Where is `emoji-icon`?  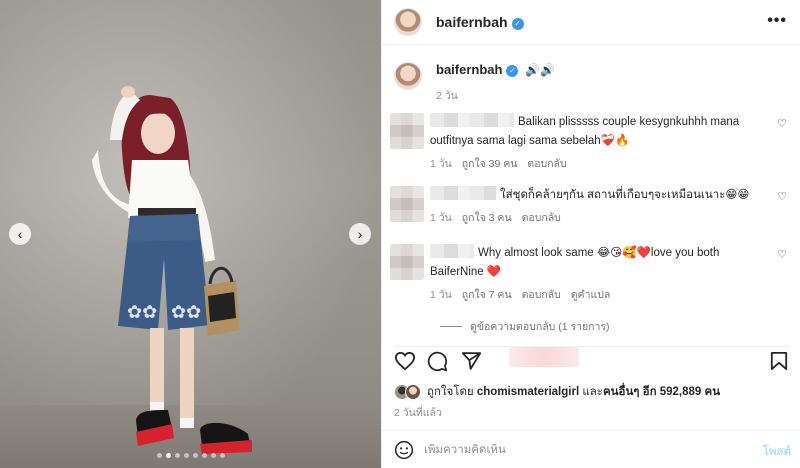
emoji-icon is located at coordinates (404, 450).